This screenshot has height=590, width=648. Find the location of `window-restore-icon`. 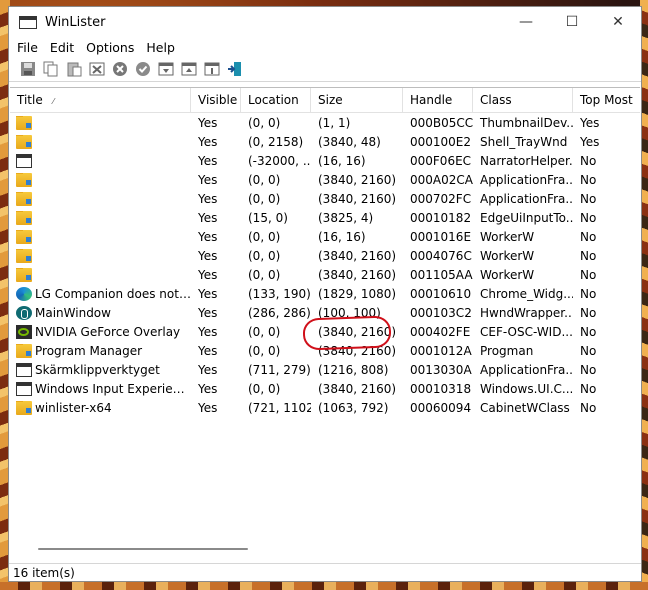

window-restore-icon is located at coordinates (165, 69).